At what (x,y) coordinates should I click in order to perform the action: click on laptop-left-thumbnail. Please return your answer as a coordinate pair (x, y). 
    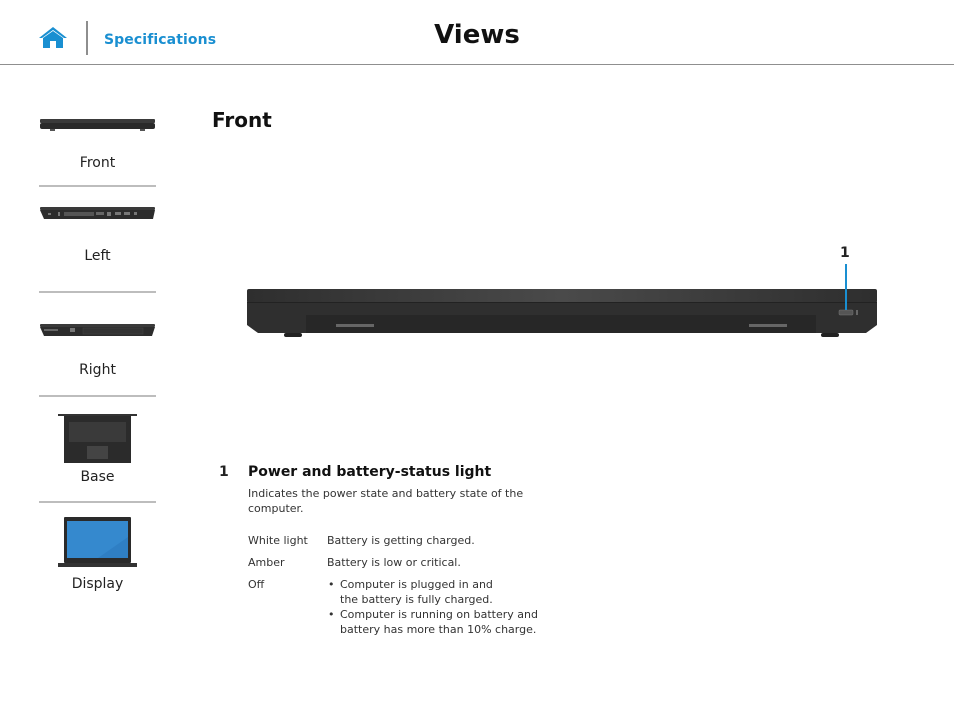
    Looking at the image, I should click on (97, 213).